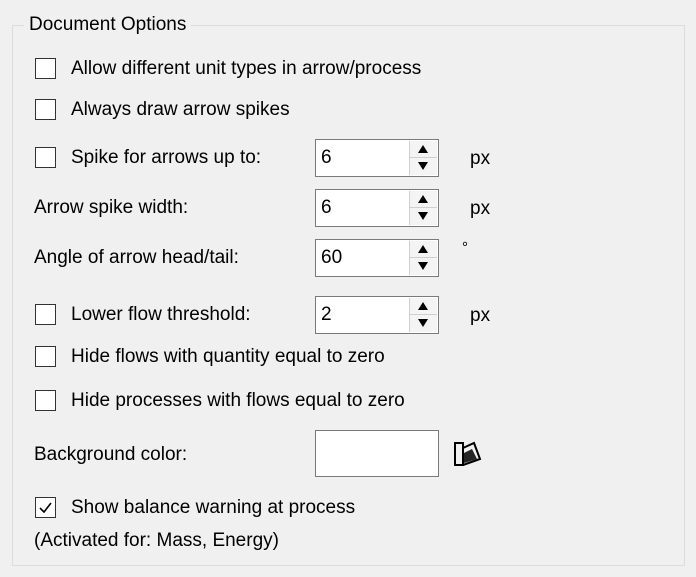 This screenshot has width=696, height=577. I want to click on arrow-spike-width-decrement, so click(423, 216).